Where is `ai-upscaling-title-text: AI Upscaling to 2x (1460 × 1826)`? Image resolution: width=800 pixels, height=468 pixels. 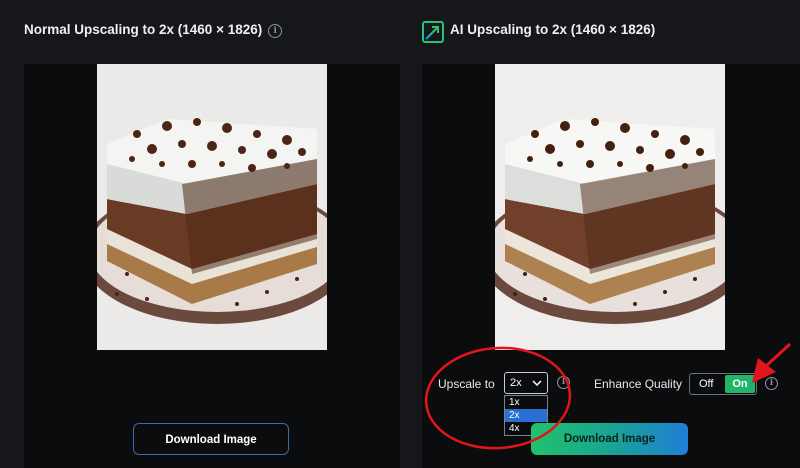 ai-upscaling-title-text: AI Upscaling to 2x (1460 × 1826) is located at coordinates (553, 29).